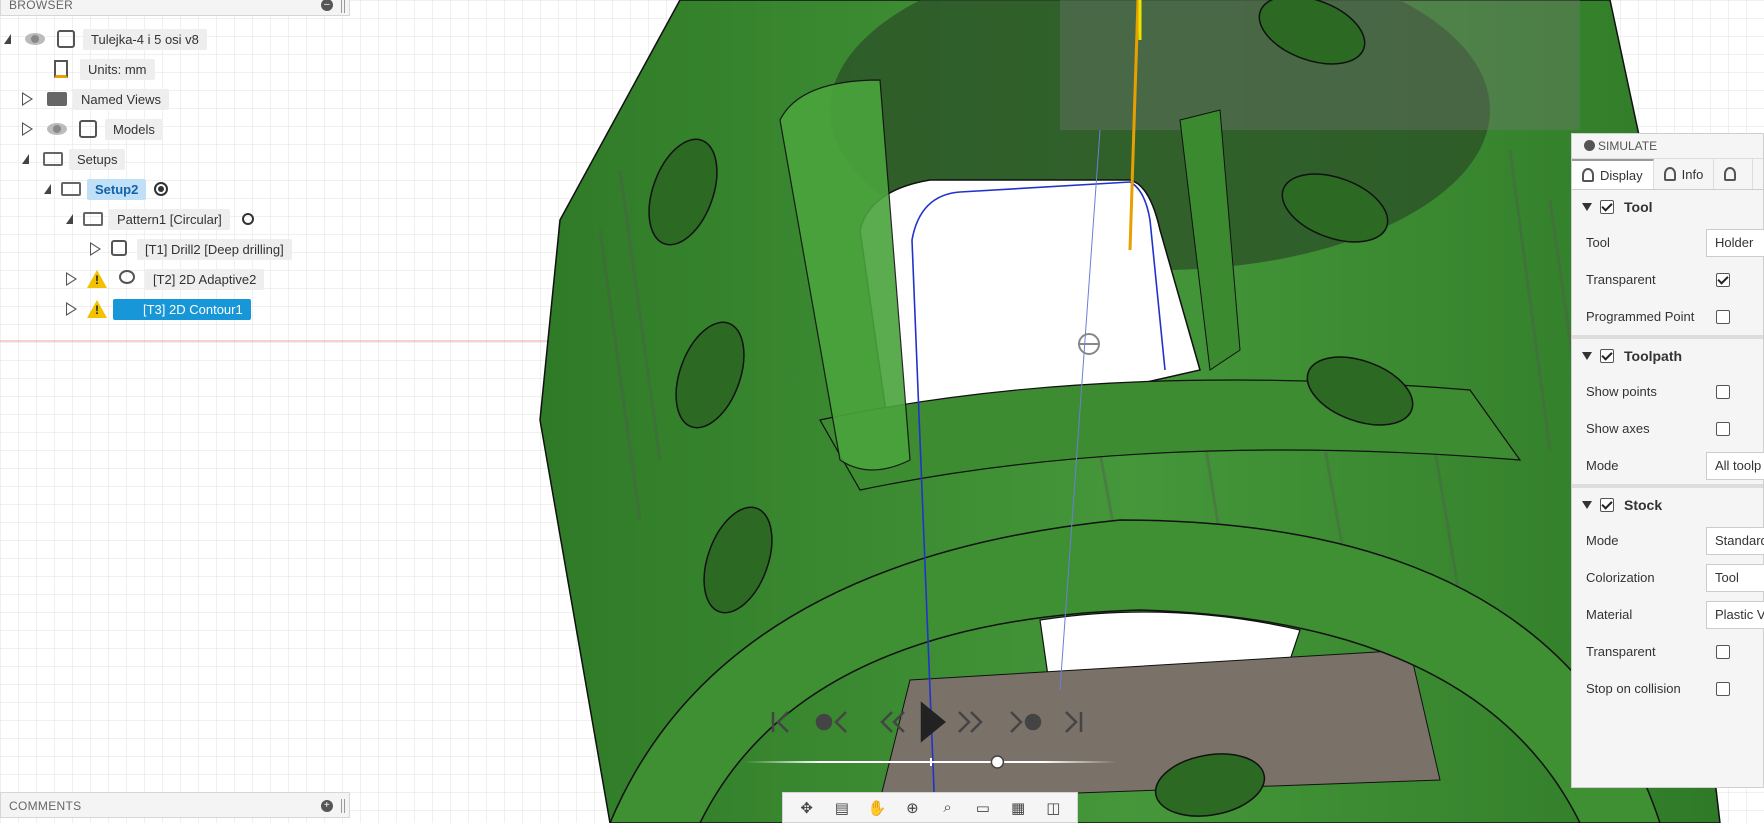  What do you see at coordinates (41, 6) in the screenshot?
I see `browser-title: BROWSER` at bounding box center [41, 6].